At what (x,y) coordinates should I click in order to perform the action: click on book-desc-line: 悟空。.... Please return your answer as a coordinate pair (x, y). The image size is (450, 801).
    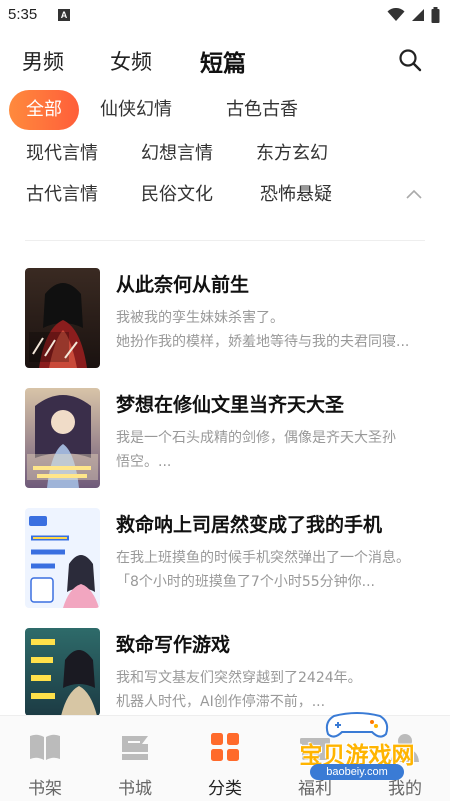
    Looking at the image, I should click on (144, 462).